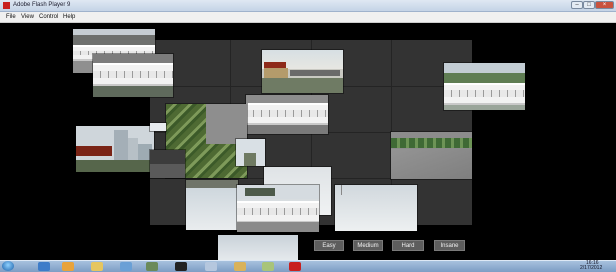 This screenshot has height=272, width=616. I want to click on menu-file: File, so click(11, 17).